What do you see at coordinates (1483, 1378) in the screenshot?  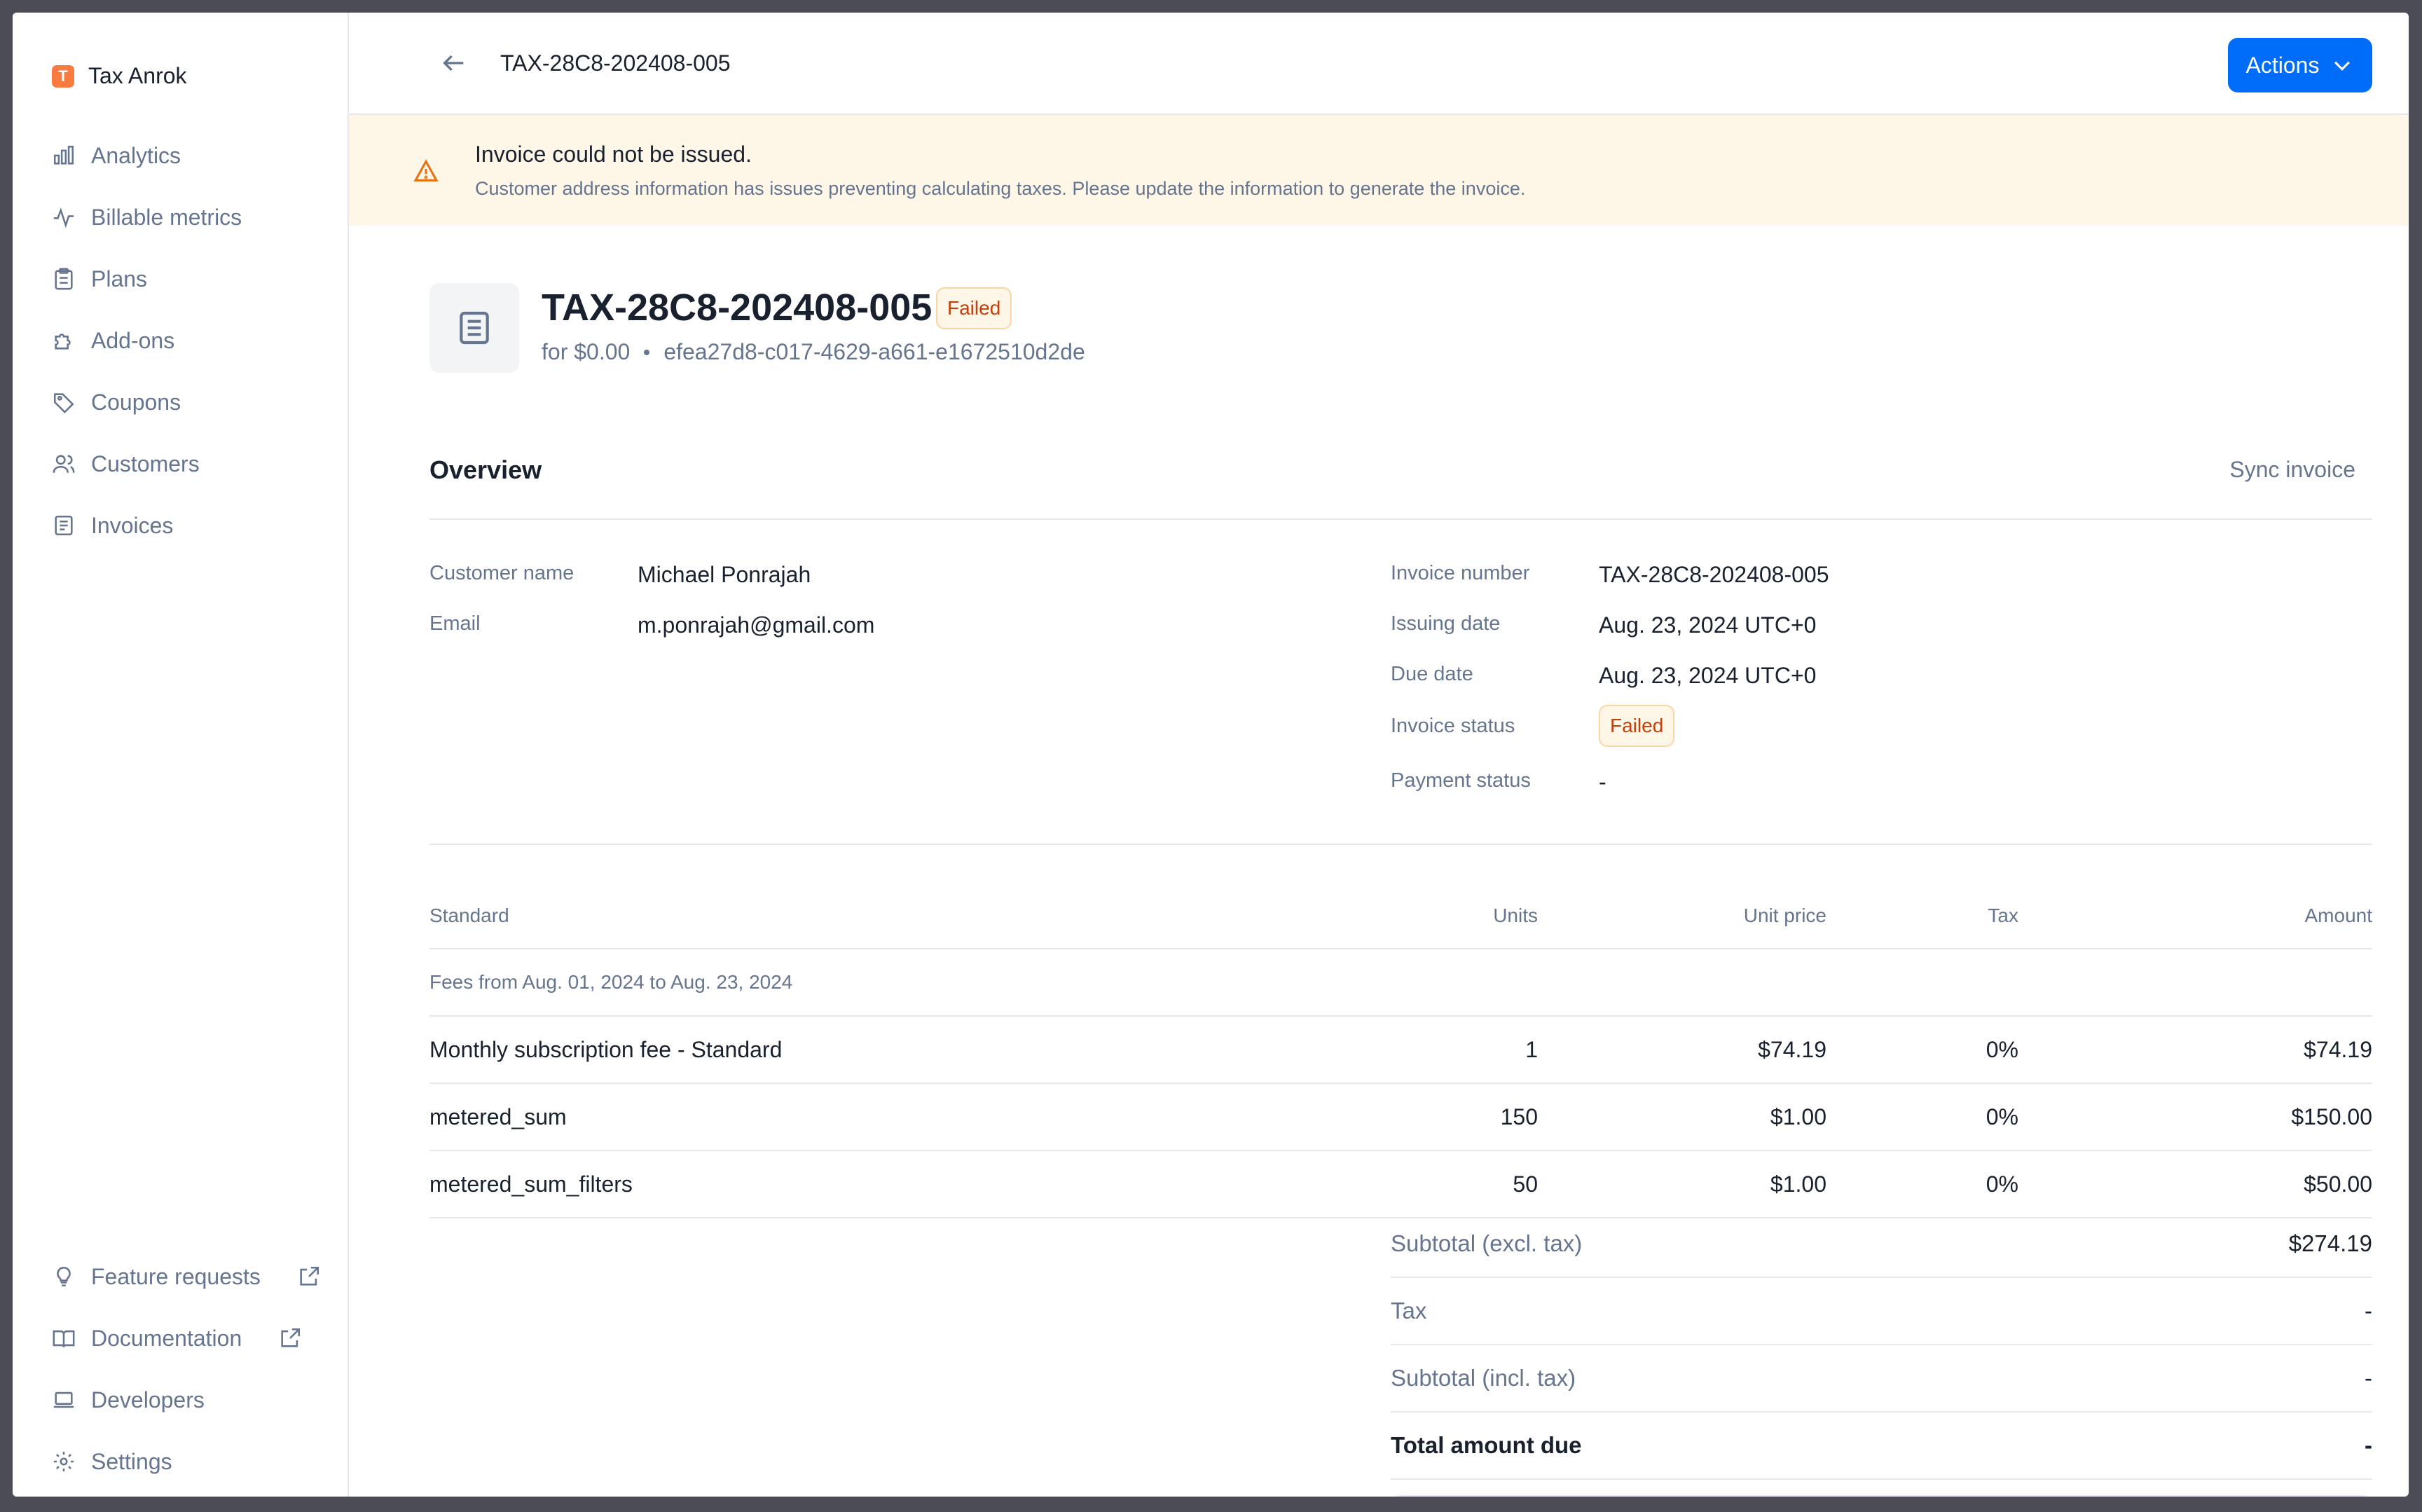 I see `total-label: Subtotal (incl. tax)` at bounding box center [1483, 1378].